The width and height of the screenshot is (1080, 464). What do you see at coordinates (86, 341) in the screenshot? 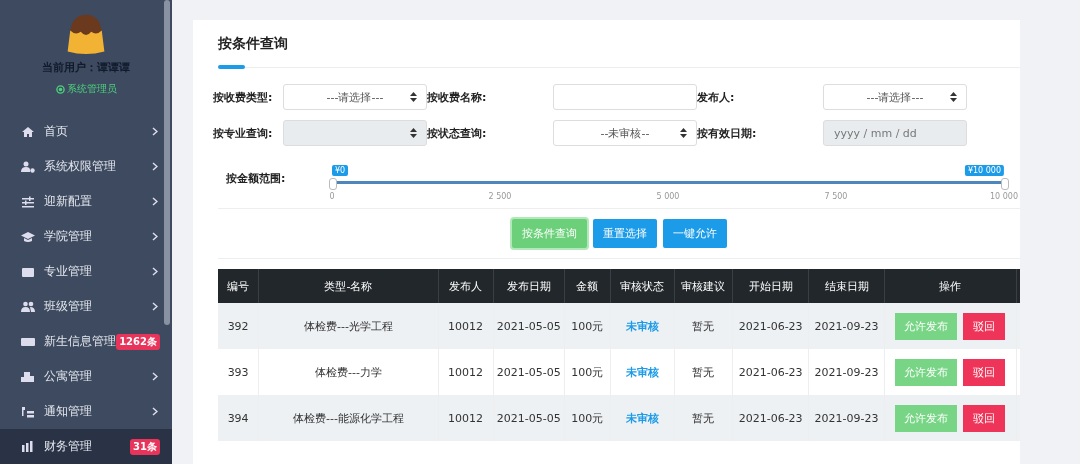
I see `menu-item: 新生信息管理 1262条` at bounding box center [86, 341].